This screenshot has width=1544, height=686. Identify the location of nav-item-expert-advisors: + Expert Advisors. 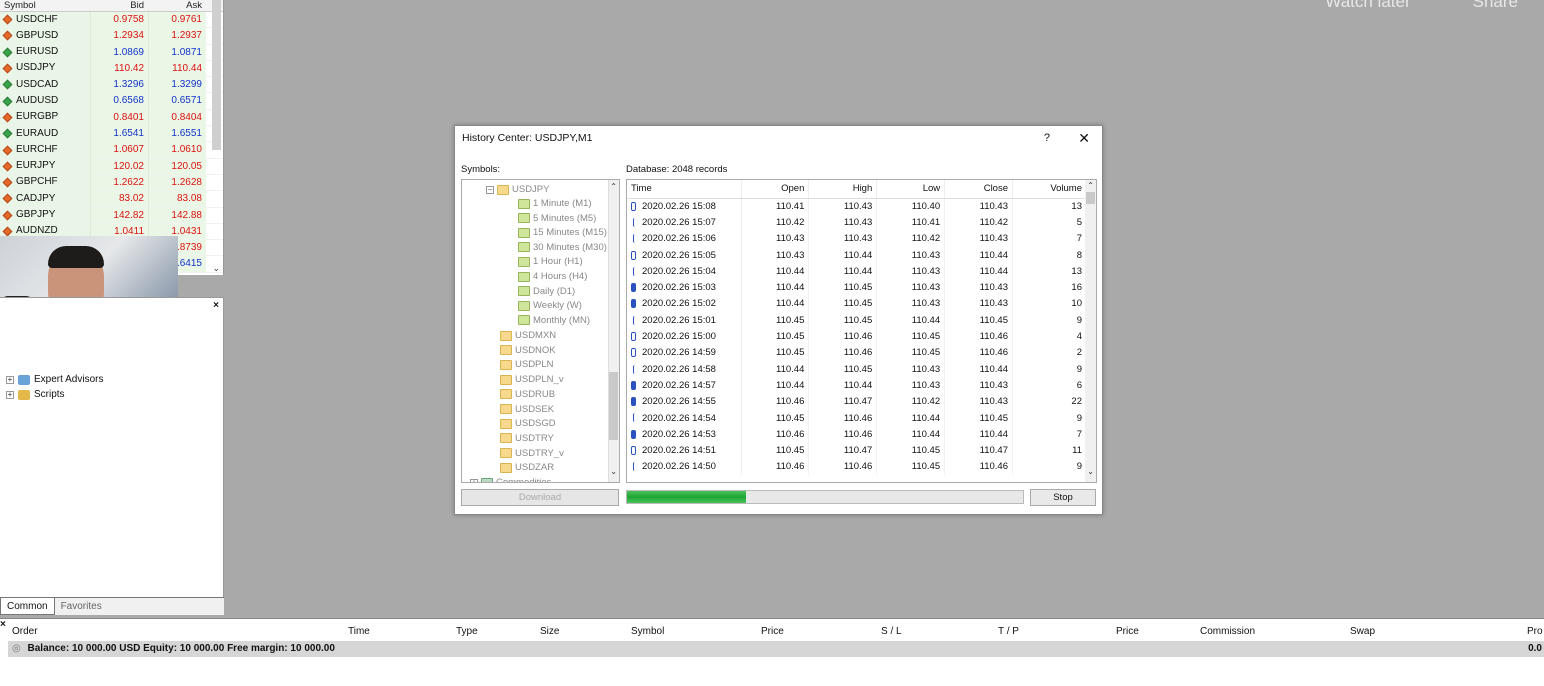
(54, 379).